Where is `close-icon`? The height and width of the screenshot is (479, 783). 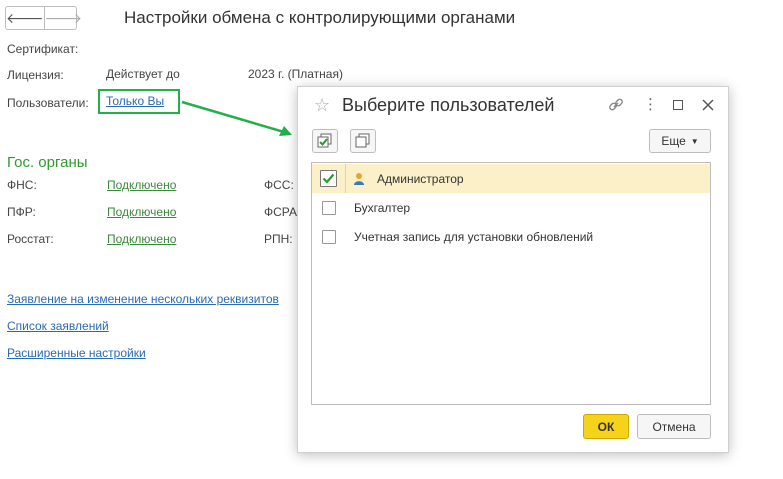 close-icon is located at coordinates (708, 105).